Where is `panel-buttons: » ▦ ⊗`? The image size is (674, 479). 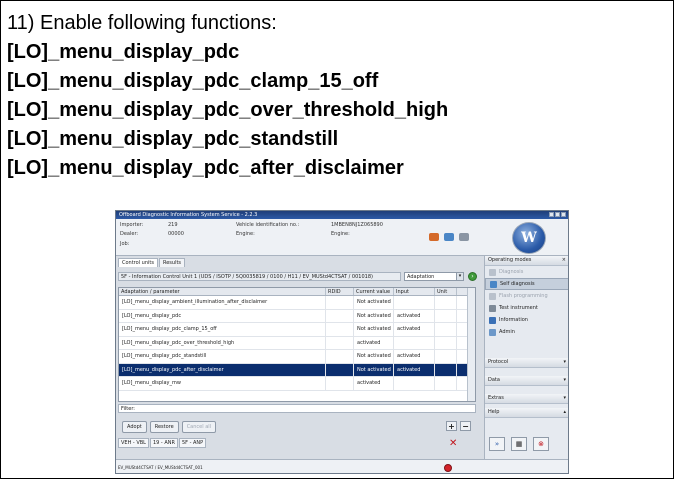
panel-buttons: » ▦ ⊗ is located at coordinates (519, 444).